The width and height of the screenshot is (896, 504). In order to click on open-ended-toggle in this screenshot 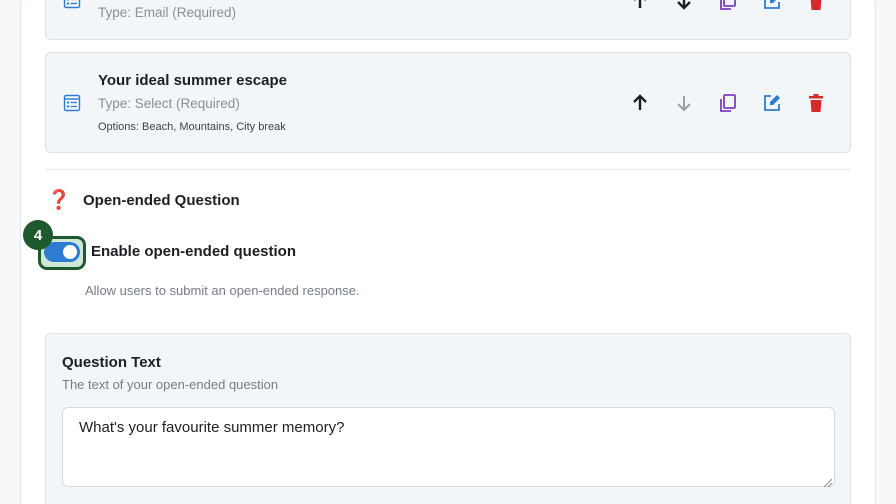, I will do `click(62, 252)`.